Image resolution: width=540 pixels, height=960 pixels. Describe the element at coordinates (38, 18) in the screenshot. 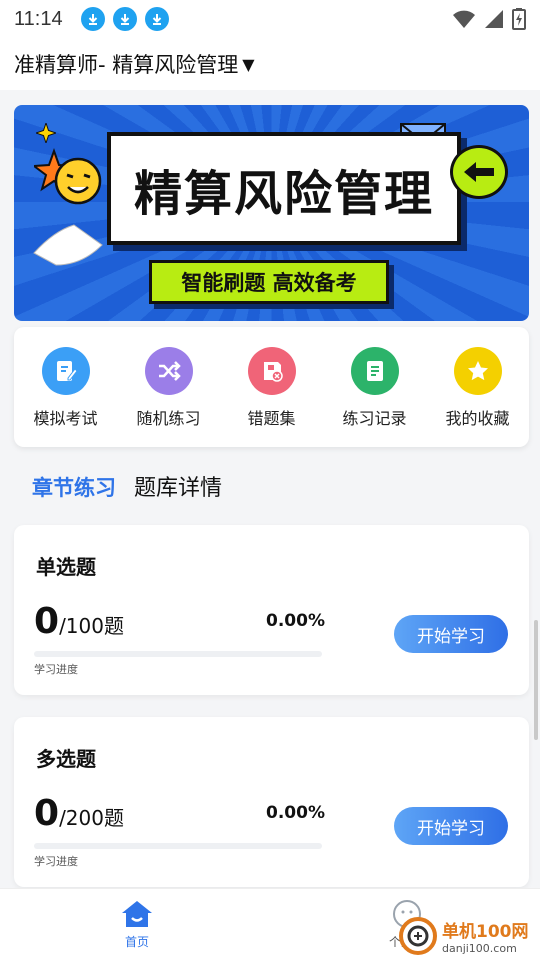

I see `status-time: 11:14` at that location.